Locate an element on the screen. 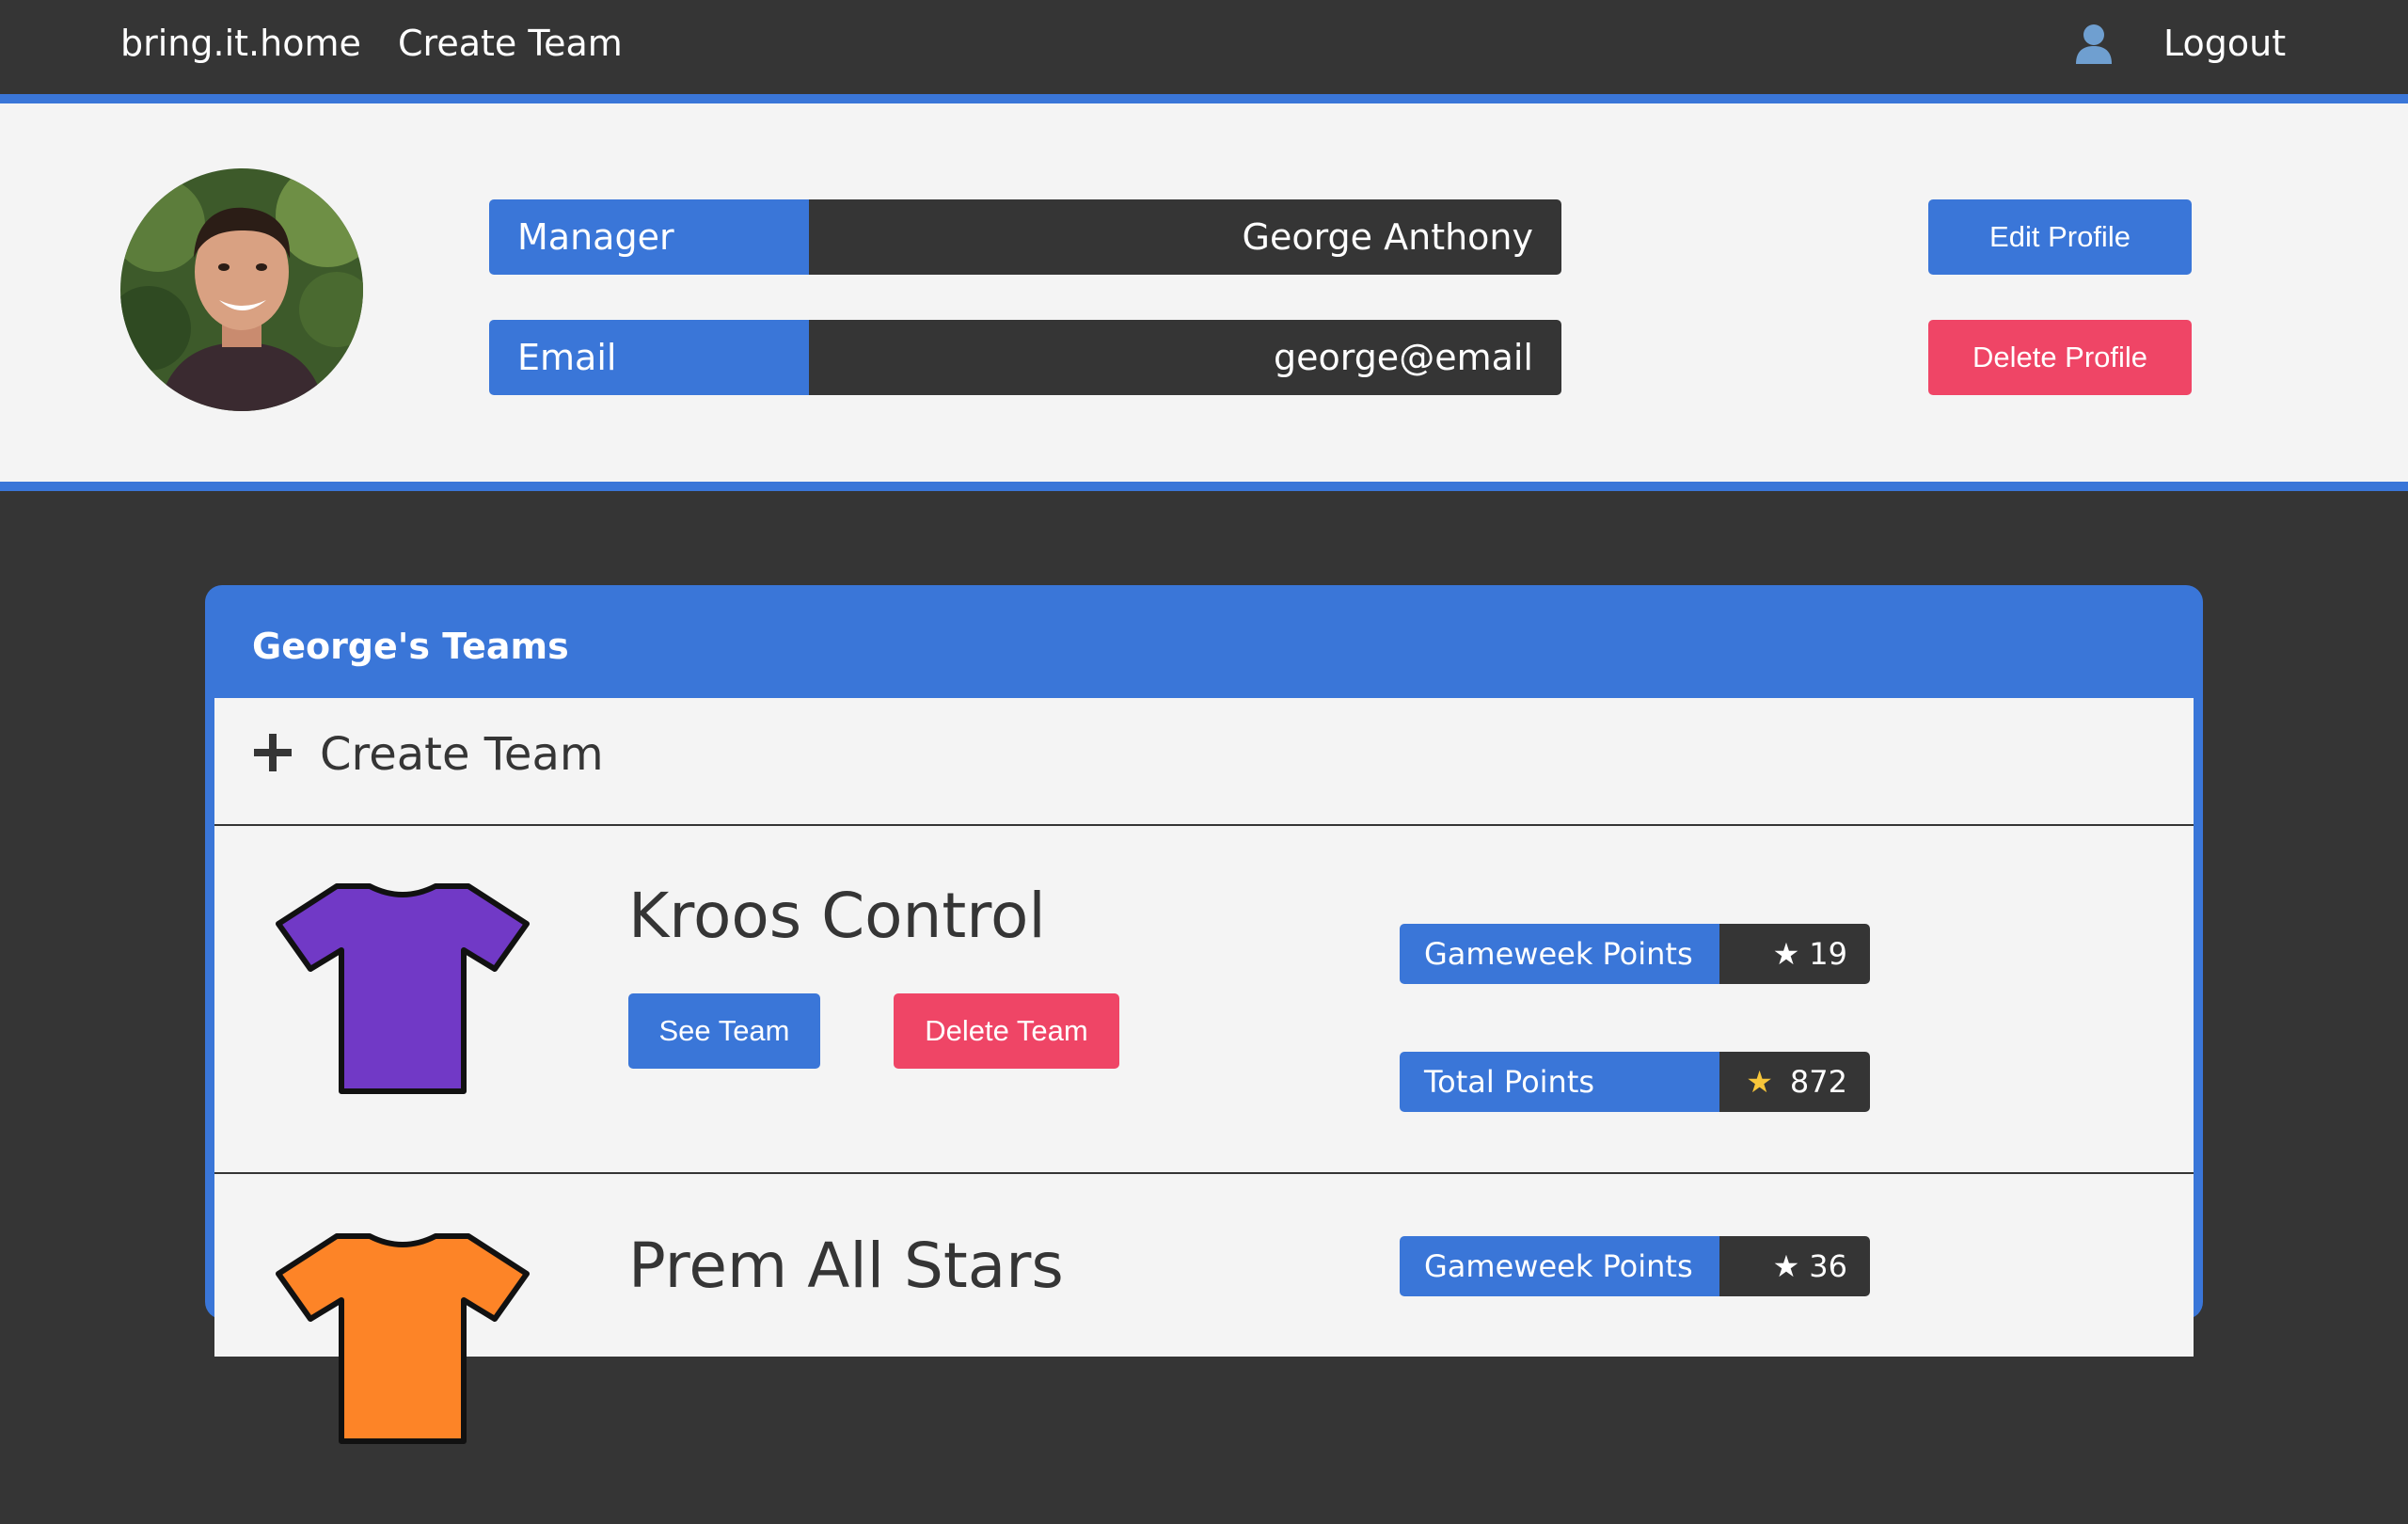 The width and height of the screenshot is (2408, 1524). total-points-label: Total Points is located at coordinates (1559, 1082).